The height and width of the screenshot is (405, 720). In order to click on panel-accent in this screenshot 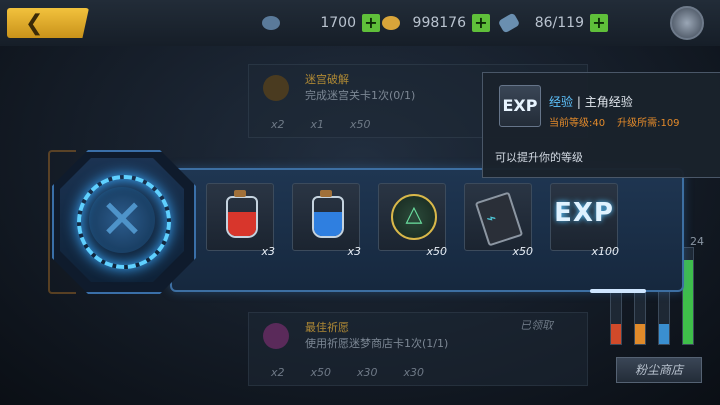, I will do `click(618, 291)`.